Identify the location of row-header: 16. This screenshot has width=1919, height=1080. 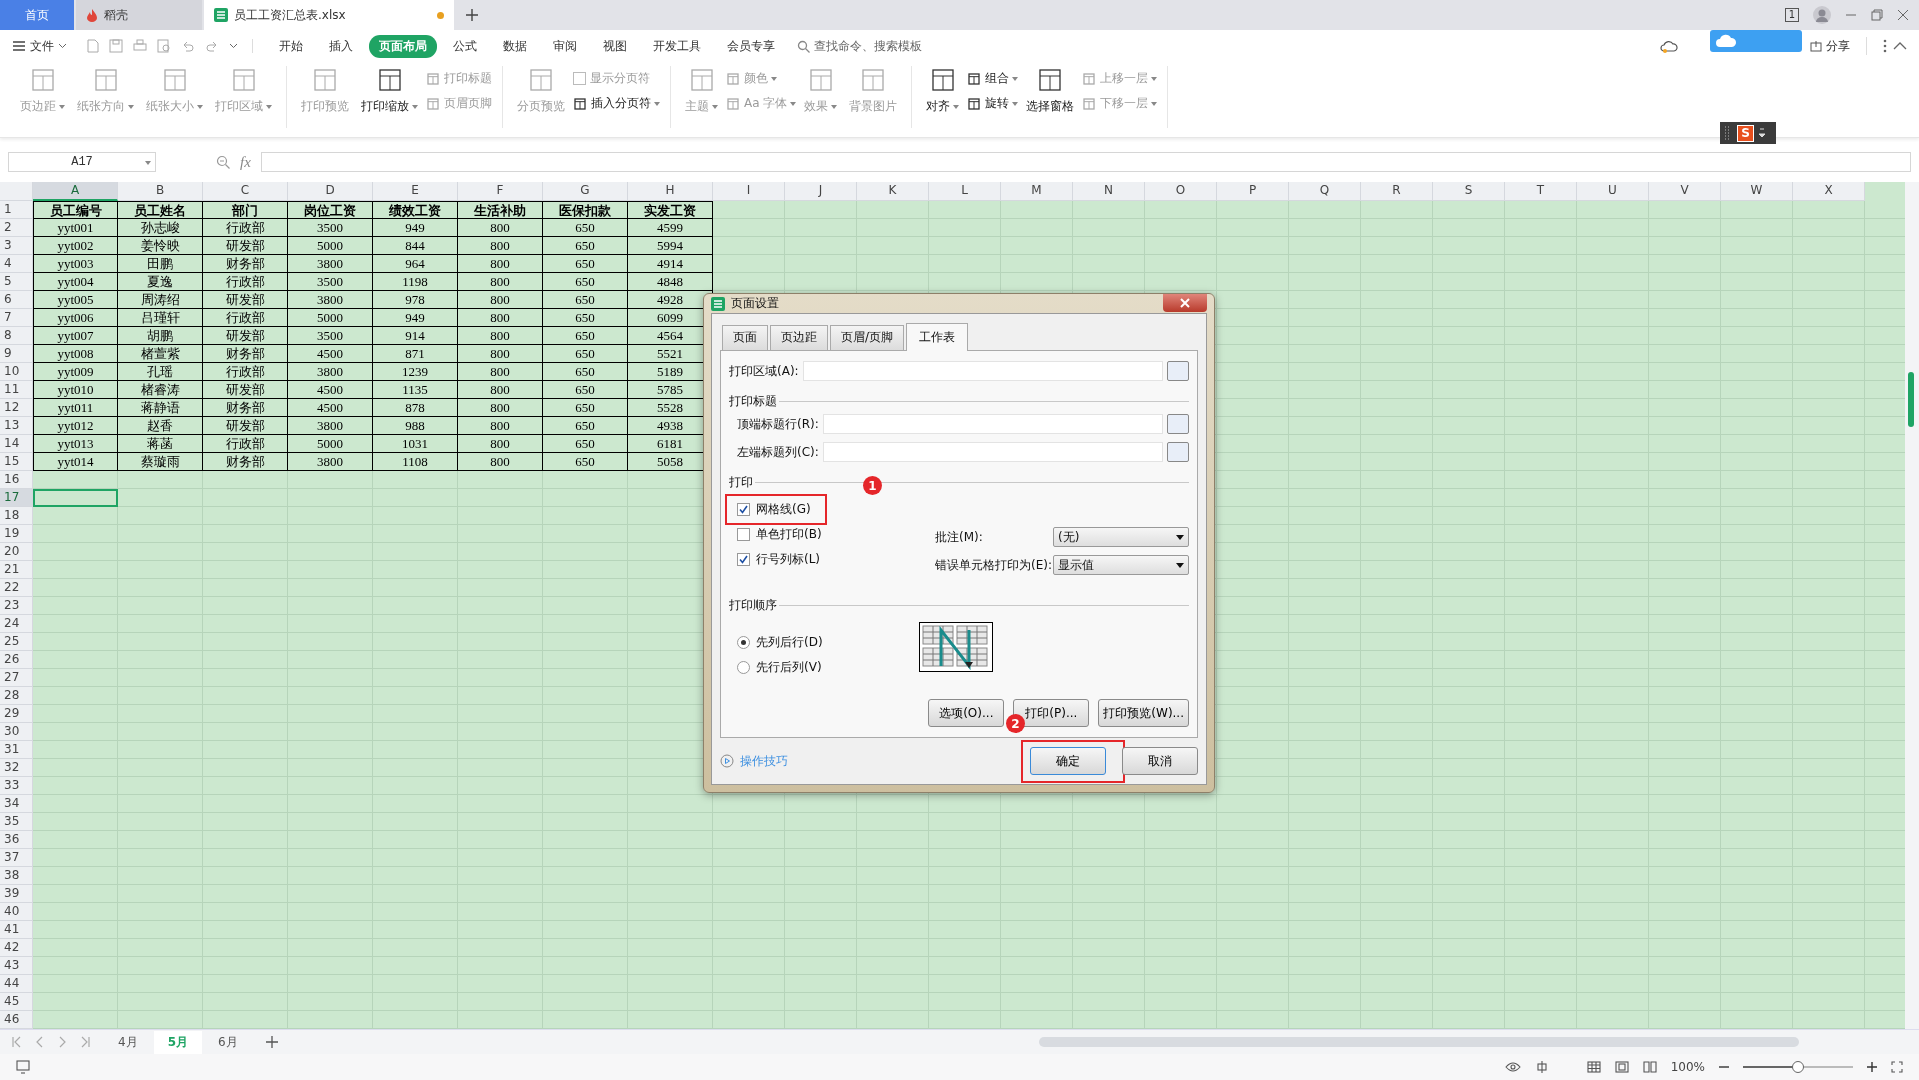
(16, 480).